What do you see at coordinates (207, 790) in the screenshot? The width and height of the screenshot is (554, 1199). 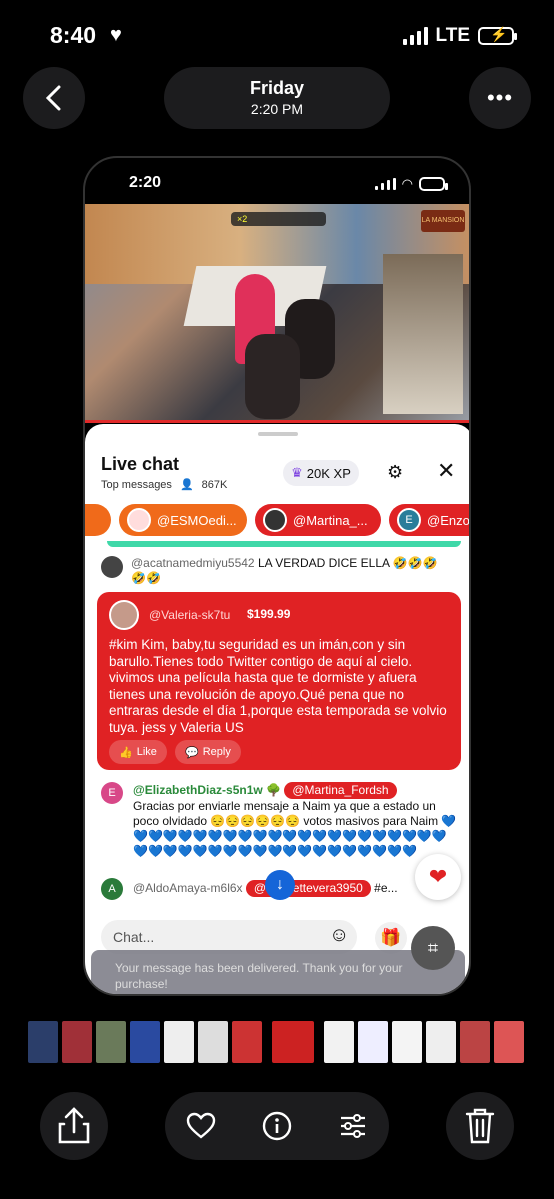 I see `message-author: @ElizabethDiaz-s5n1w 🌳` at bounding box center [207, 790].